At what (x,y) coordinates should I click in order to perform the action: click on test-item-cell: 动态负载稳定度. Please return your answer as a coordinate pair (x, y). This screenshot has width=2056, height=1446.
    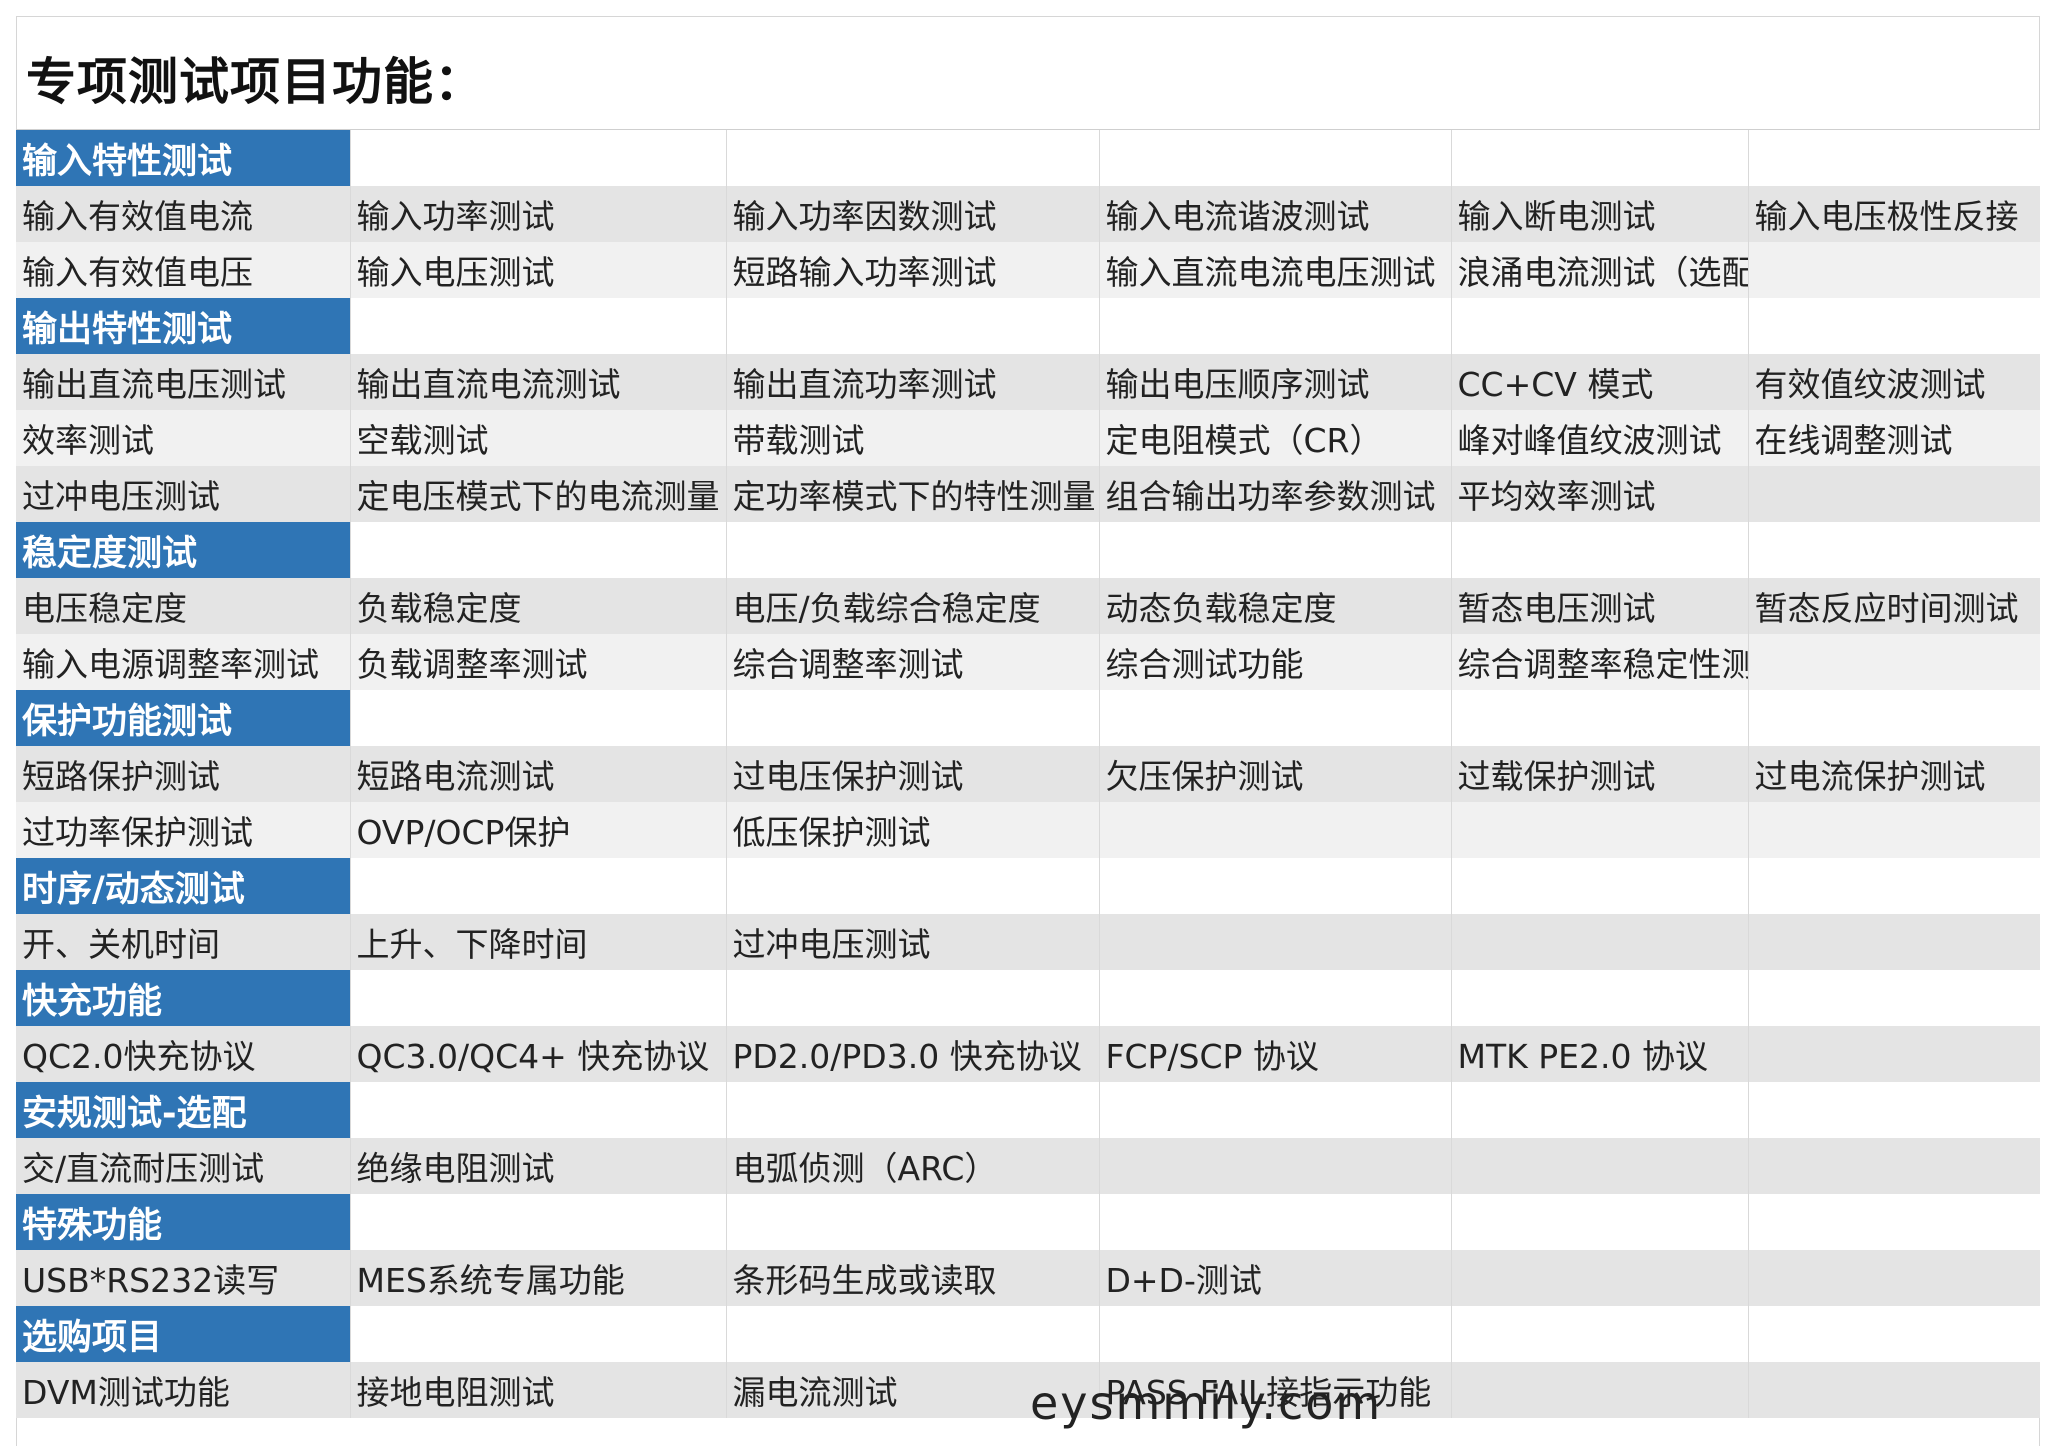
    Looking at the image, I should click on (1274, 606).